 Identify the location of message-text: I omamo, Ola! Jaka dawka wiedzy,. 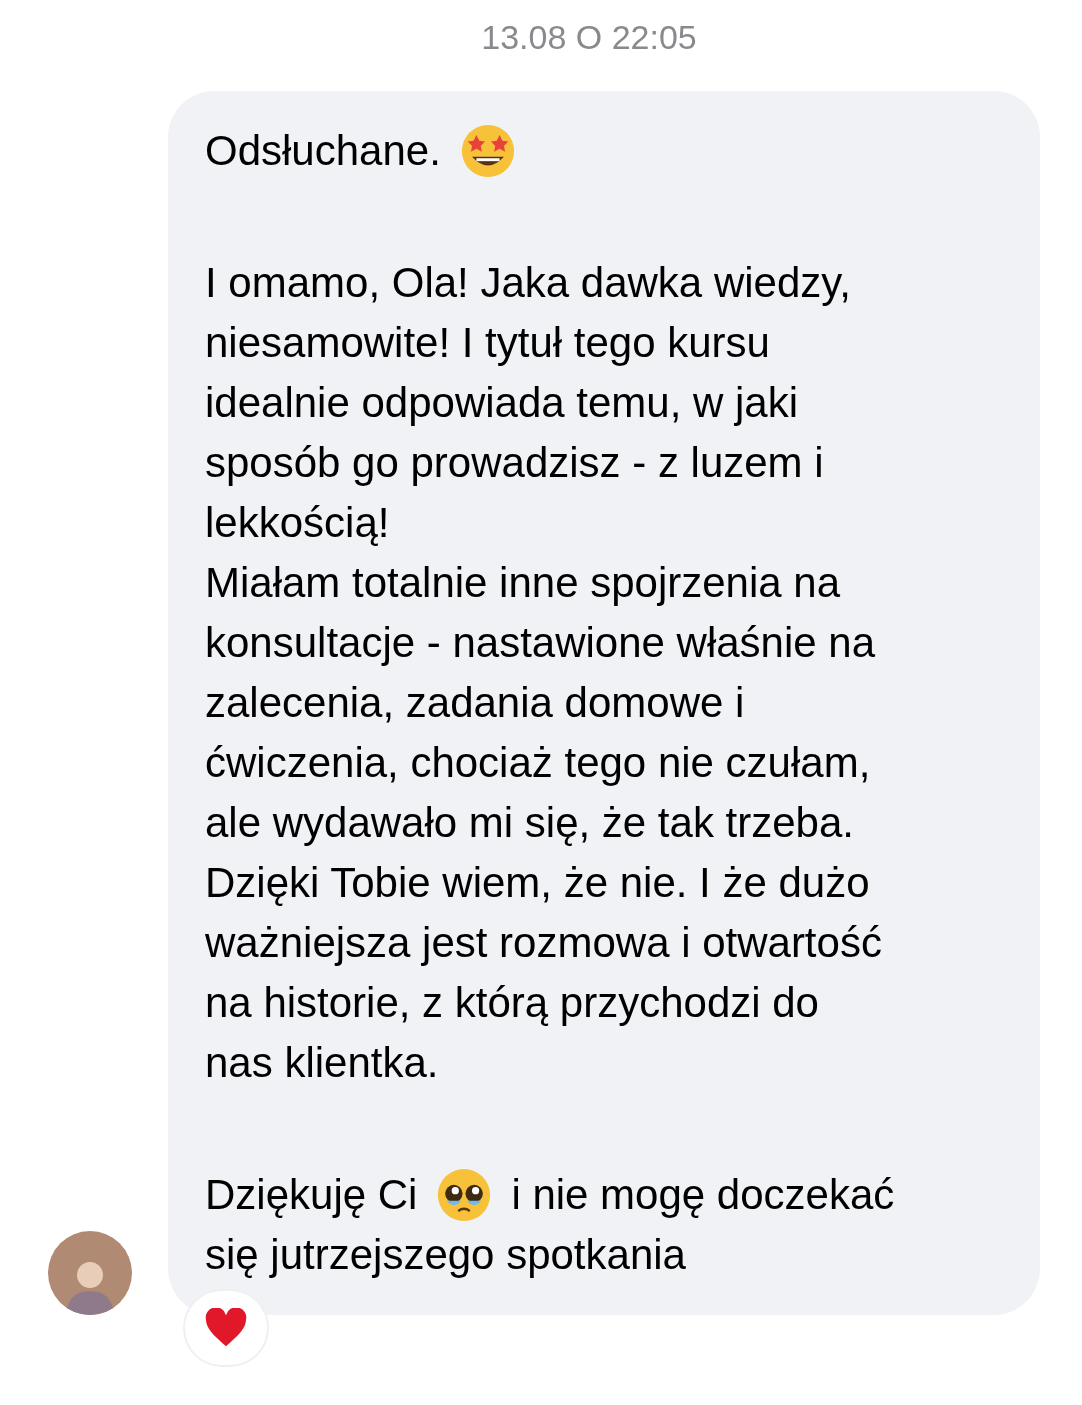
(528, 283).